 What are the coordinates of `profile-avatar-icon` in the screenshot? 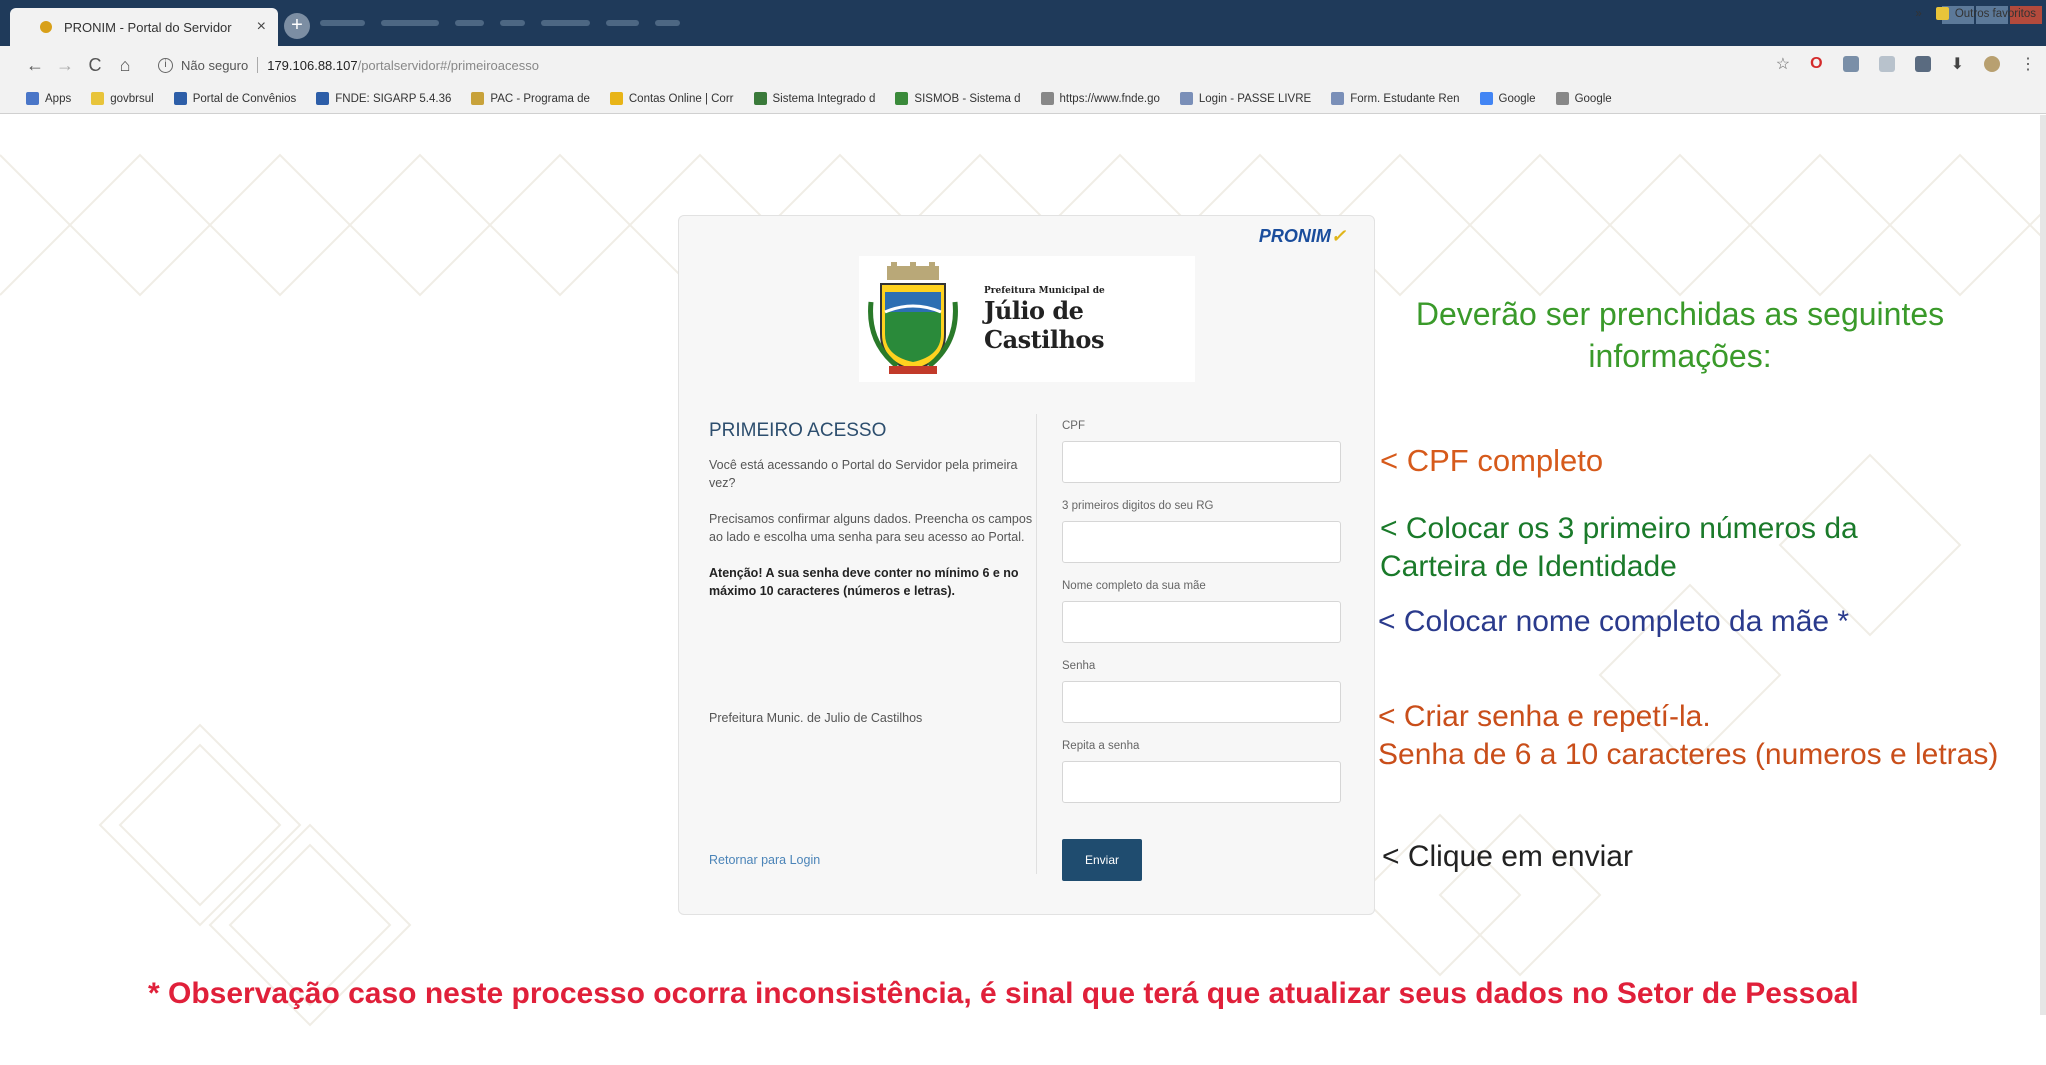 It's located at (1992, 64).